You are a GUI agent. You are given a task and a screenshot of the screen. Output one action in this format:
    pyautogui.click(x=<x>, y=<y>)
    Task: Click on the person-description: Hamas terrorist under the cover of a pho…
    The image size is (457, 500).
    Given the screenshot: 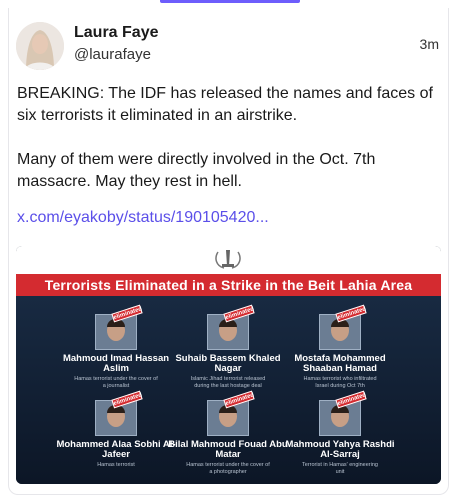 What is the action you would take?
    pyautogui.click(x=228, y=468)
    